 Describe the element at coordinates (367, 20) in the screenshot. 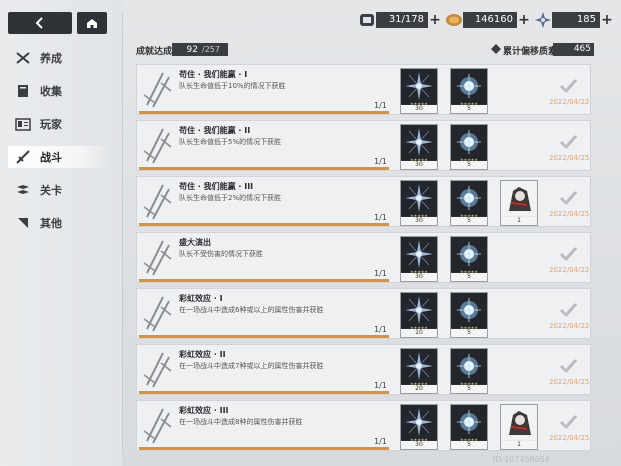

I see `stamina-icon` at that location.